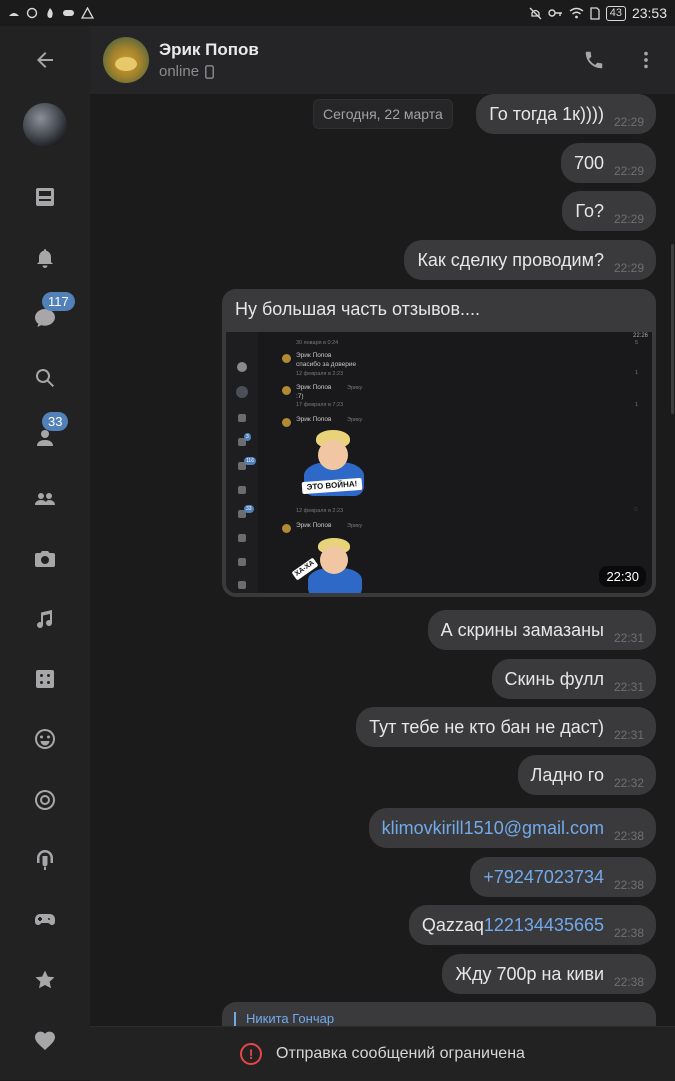 The image size is (675, 1081). I want to click on message-bubble: Го тогда 1к)))) 22:29, so click(566, 114).